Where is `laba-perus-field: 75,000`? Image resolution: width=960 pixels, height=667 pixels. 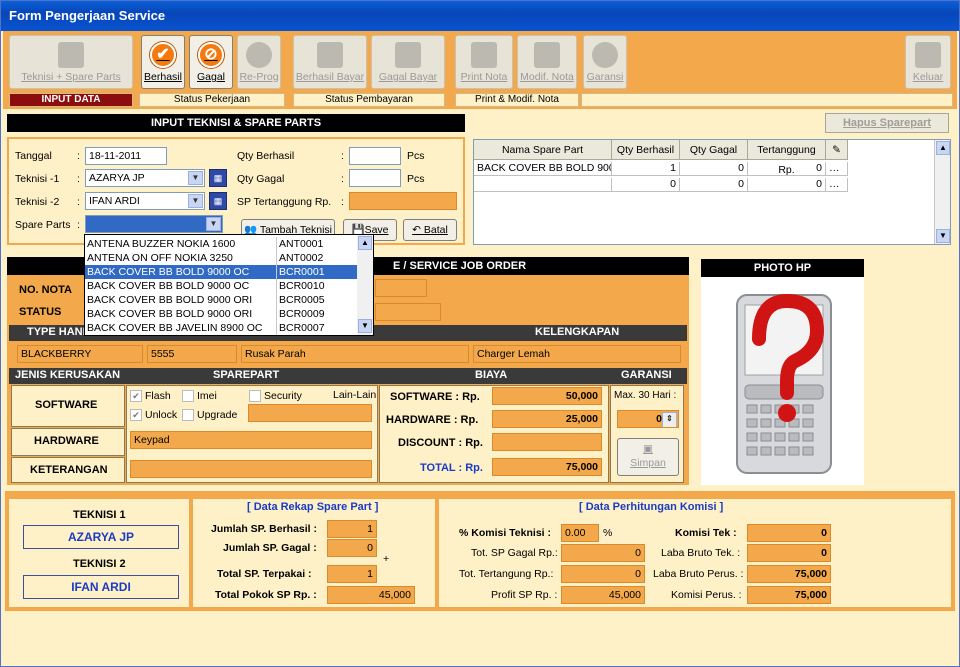
laba-perus-field: 75,000 is located at coordinates (789, 574).